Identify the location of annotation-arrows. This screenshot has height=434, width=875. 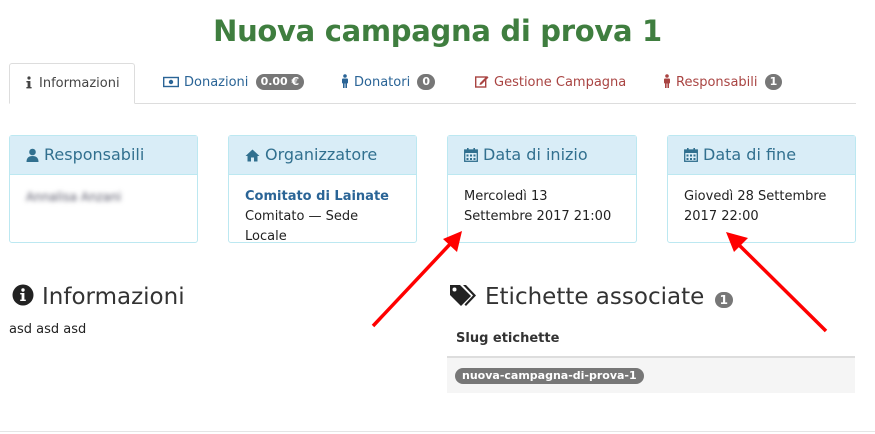
(599, 282).